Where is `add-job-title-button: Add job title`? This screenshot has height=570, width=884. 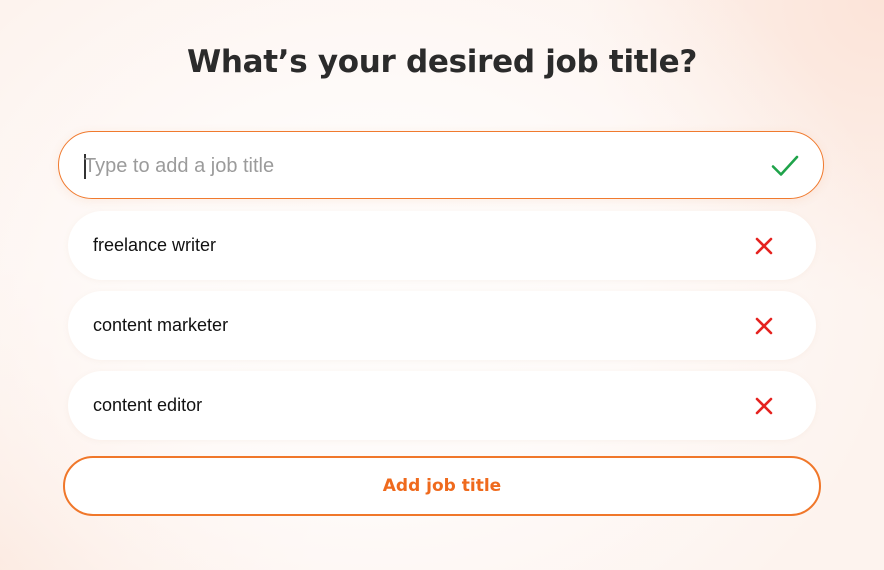 add-job-title-button: Add job title is located at coordinates (442, 486).